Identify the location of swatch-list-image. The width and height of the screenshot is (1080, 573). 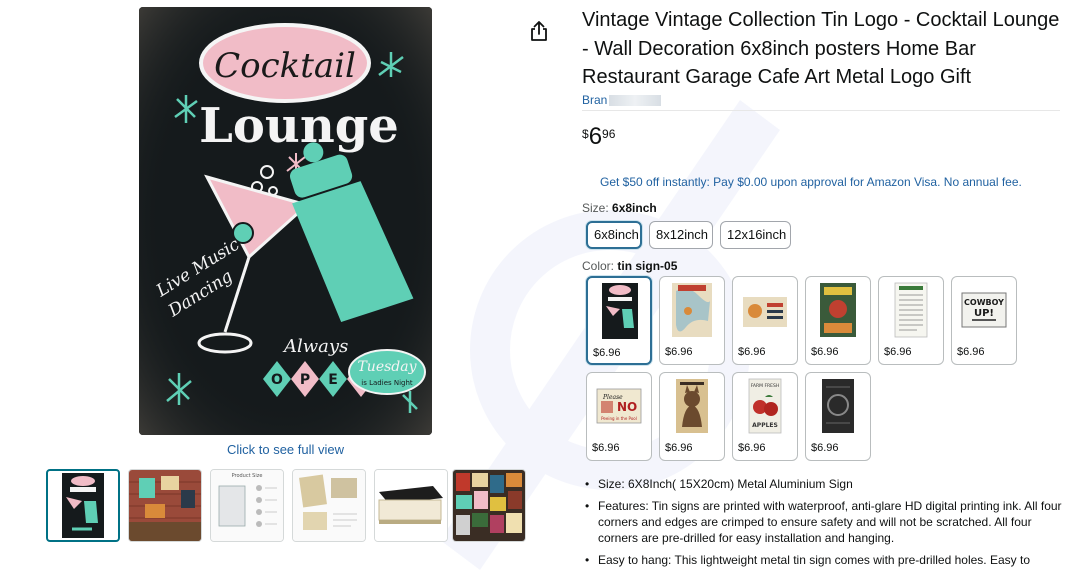
(911, 310).